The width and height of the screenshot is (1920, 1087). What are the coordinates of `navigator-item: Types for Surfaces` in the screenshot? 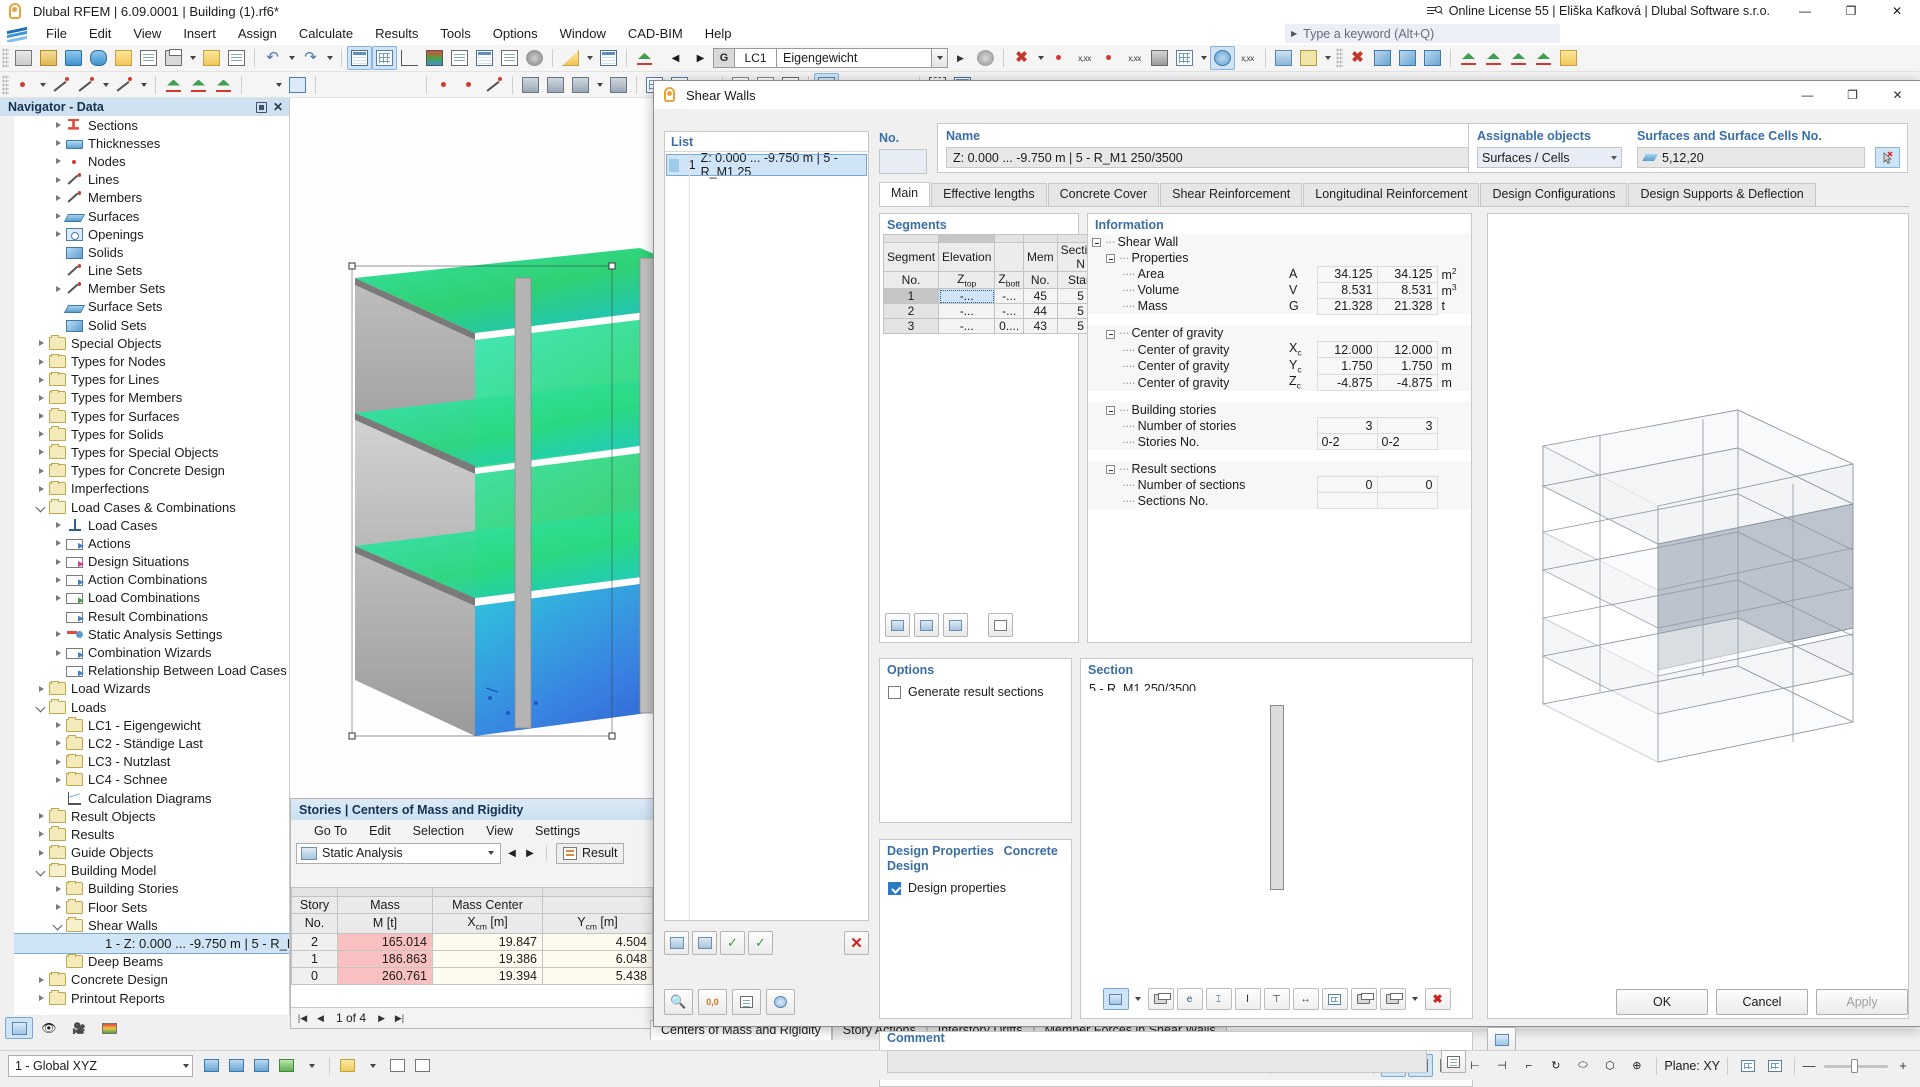 It's located at (151, 416).